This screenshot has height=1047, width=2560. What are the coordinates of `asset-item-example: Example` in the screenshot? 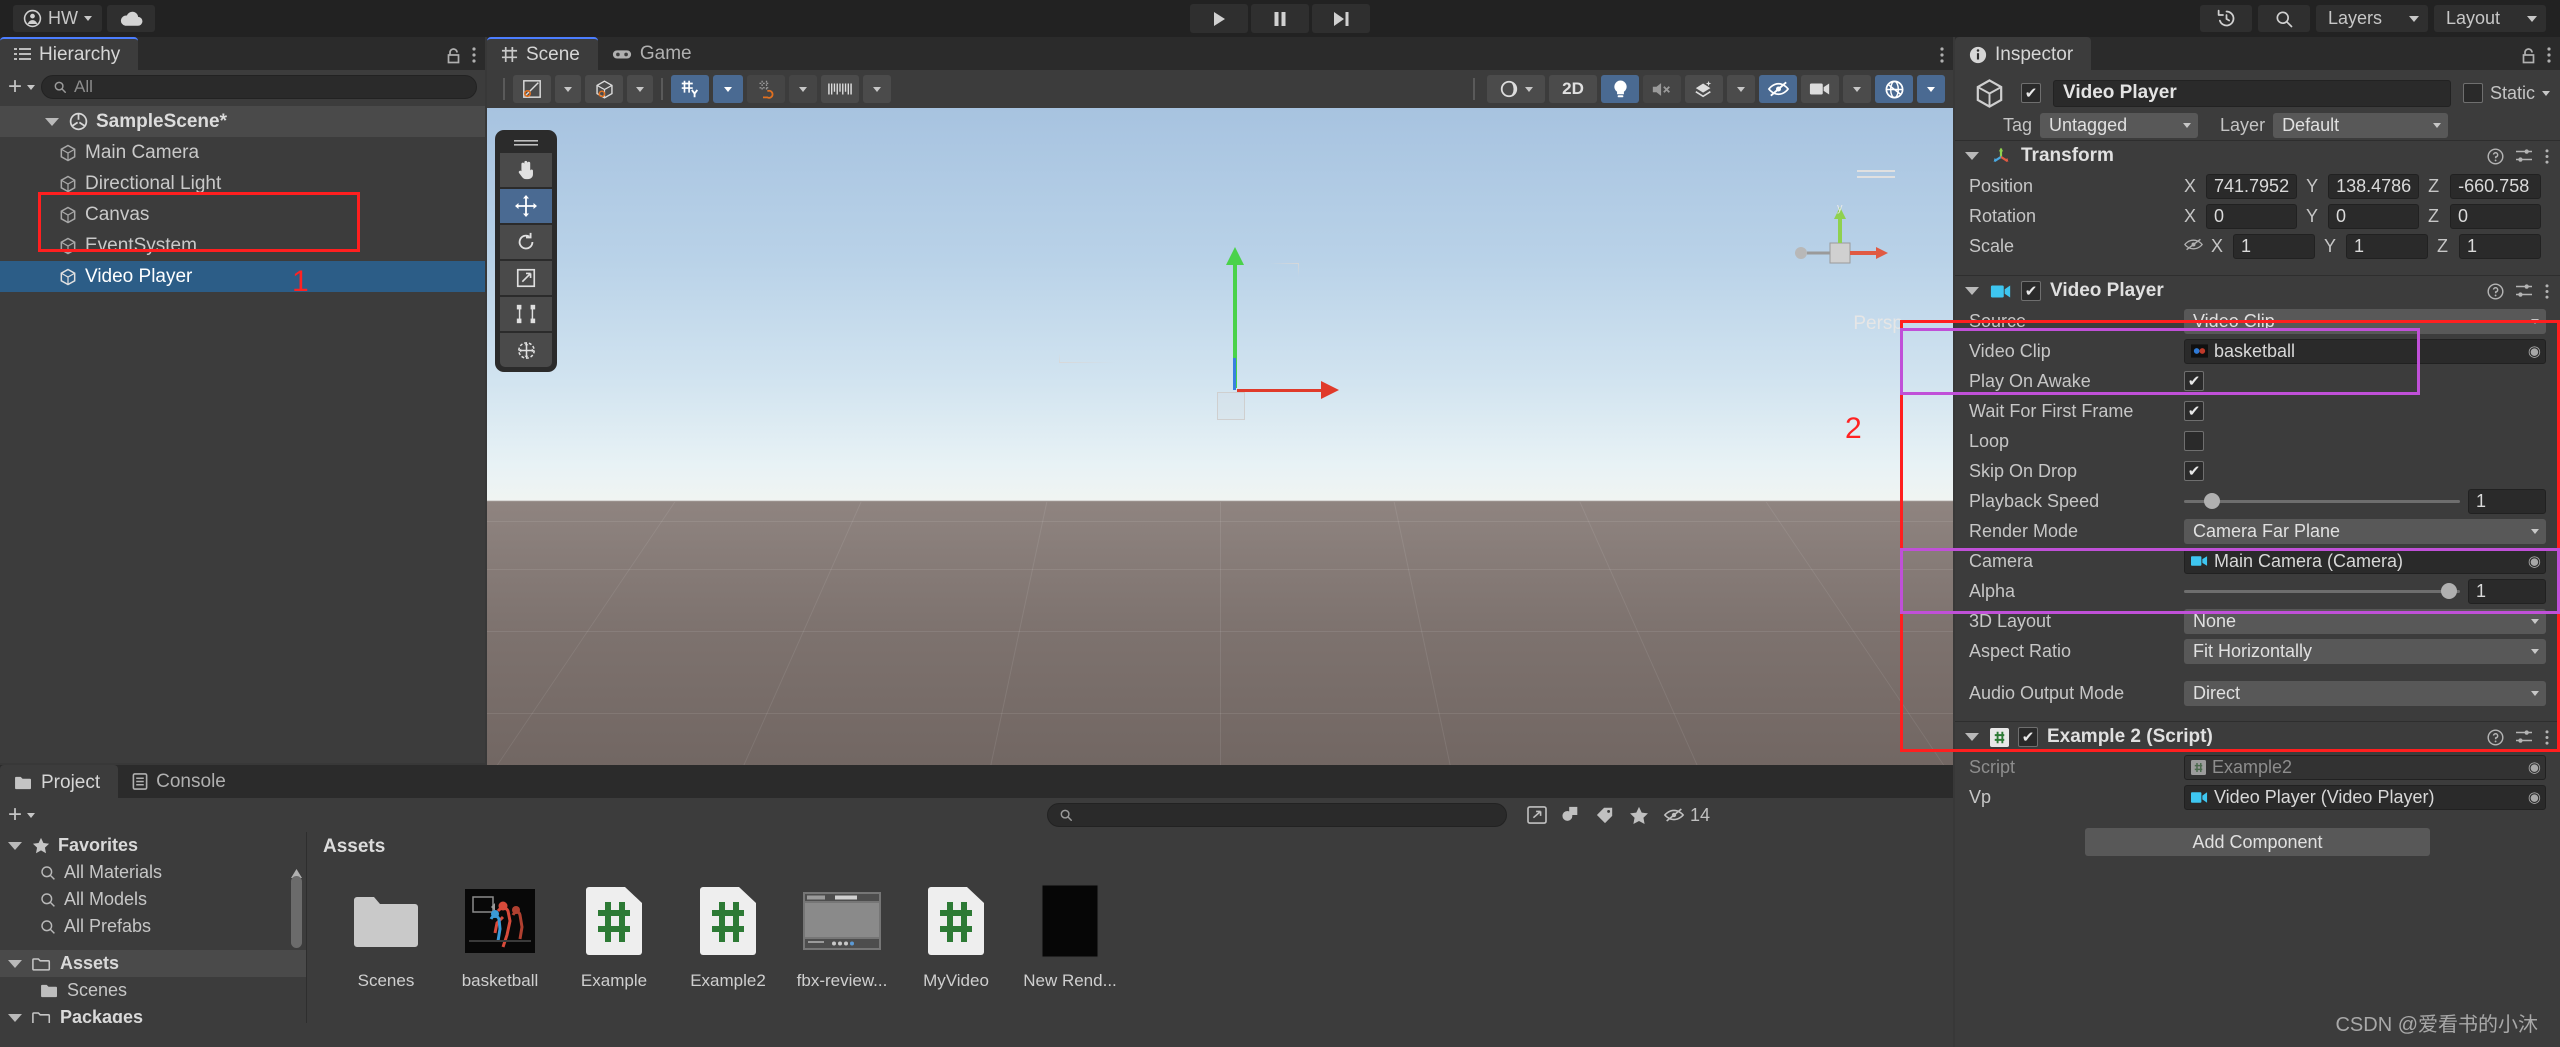 It's located at (614, 935).